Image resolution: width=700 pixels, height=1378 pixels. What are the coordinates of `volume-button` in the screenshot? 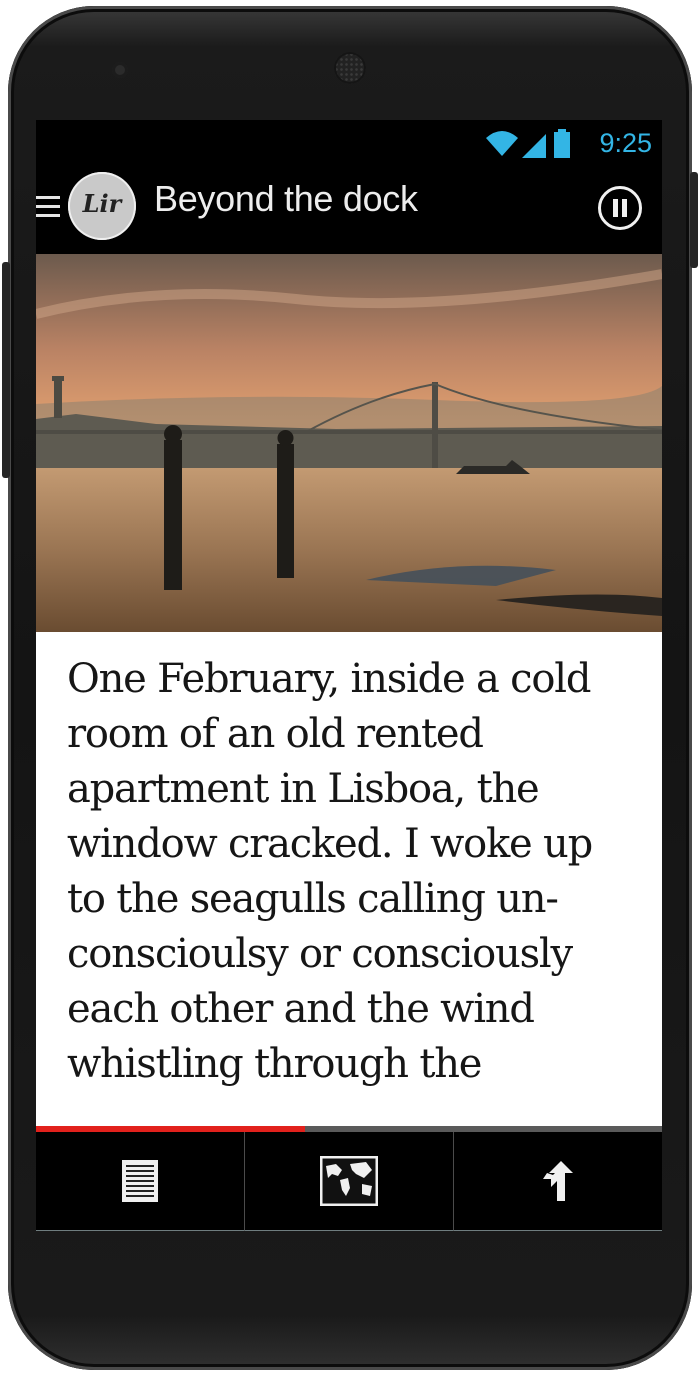 It's located at (6, 370).